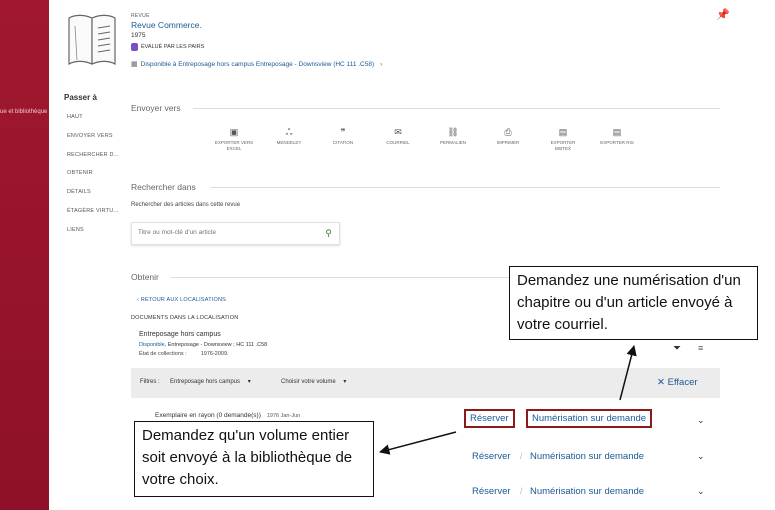 The height and width of the screenshot is (510, 775). Describe the element at coordinates (308, 382) in the screenshot. I see `filter-volume-value: Choisir votre volume` at that location.